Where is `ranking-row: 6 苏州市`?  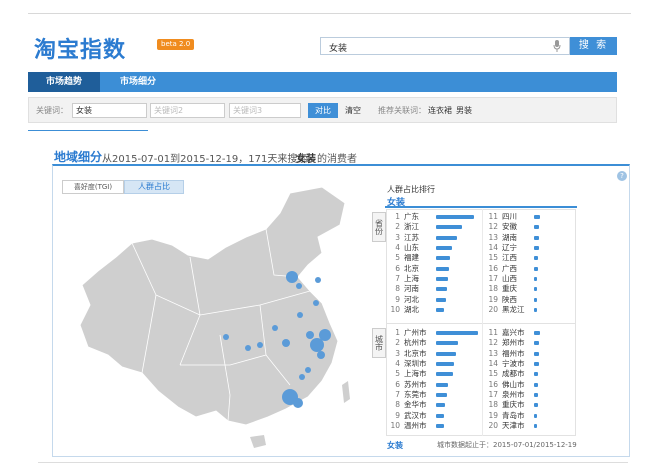 ranking-row: 6 苏州市 is located at coordinates (435, 384).